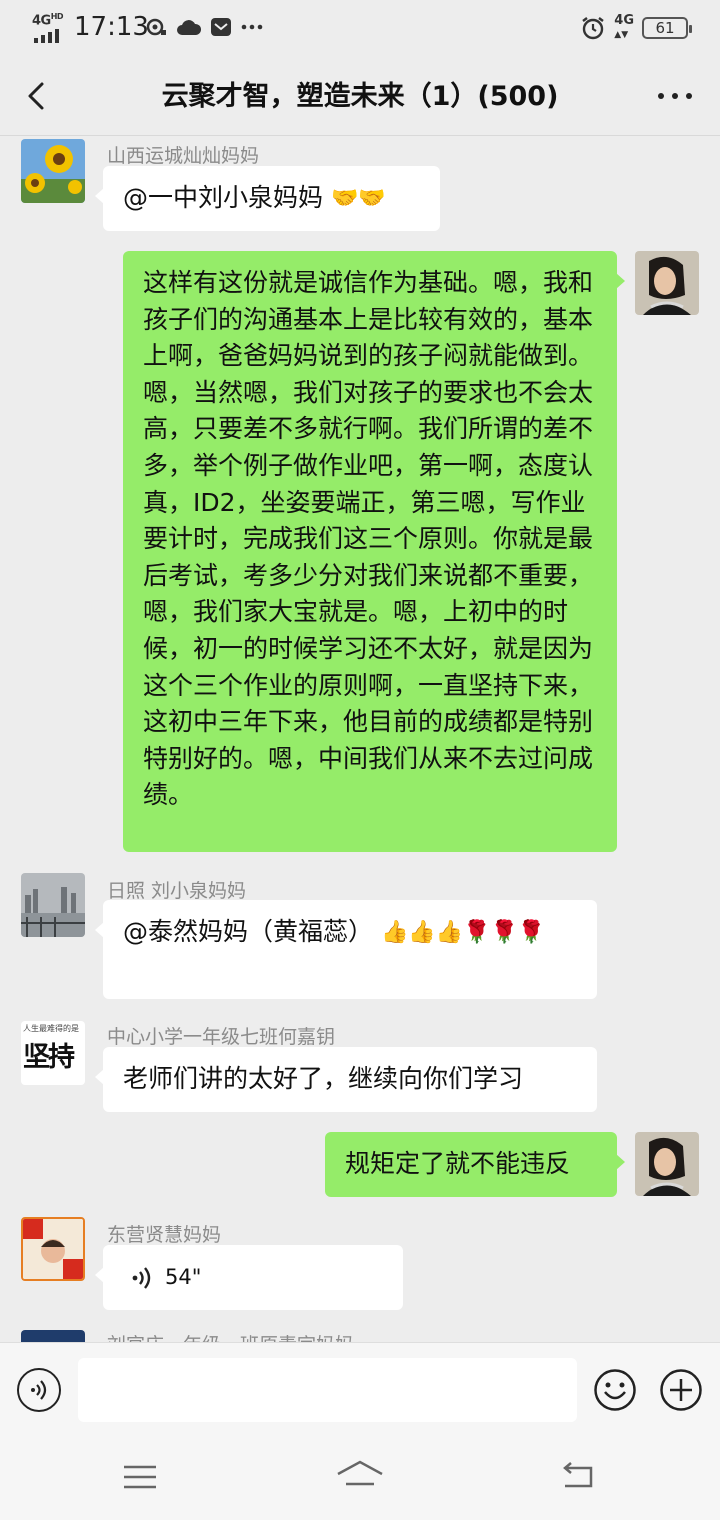 This screenshot has height=1520, width=720. Describe the element at coordinates (252, 931) in the screenshot. I see `message-text: @泰然妈妈（黄福蕊）` at that location.